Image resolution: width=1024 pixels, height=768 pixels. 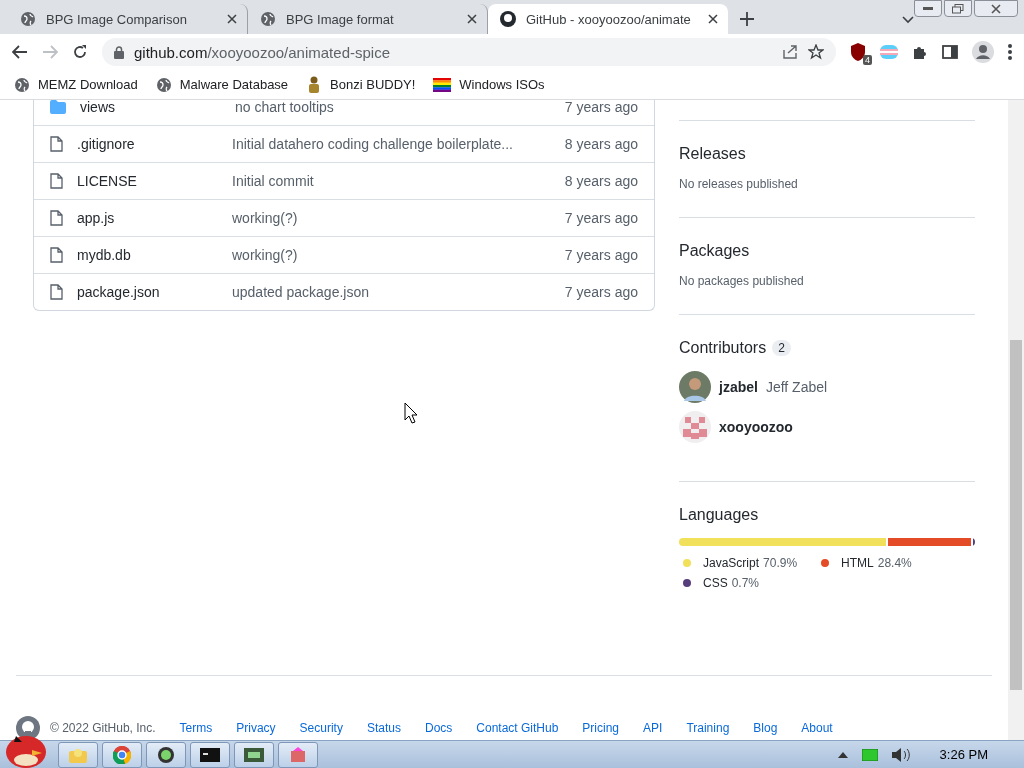 I want to click on commit-message: Initial commit, so click(x=398, y=181).